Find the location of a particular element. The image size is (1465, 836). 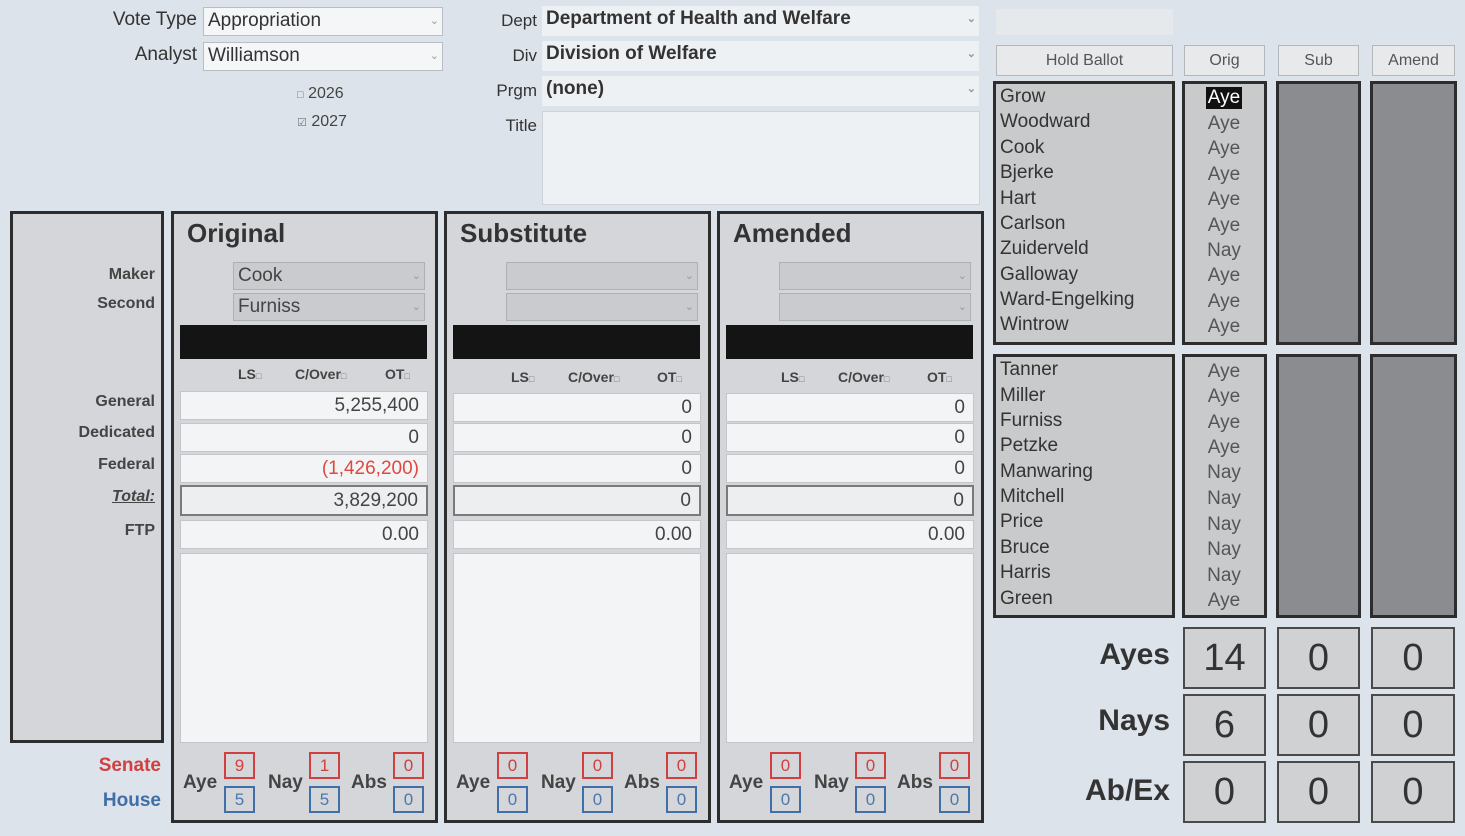

amended-ls-checkbox: LS□ is located at coordinates (792, 377).